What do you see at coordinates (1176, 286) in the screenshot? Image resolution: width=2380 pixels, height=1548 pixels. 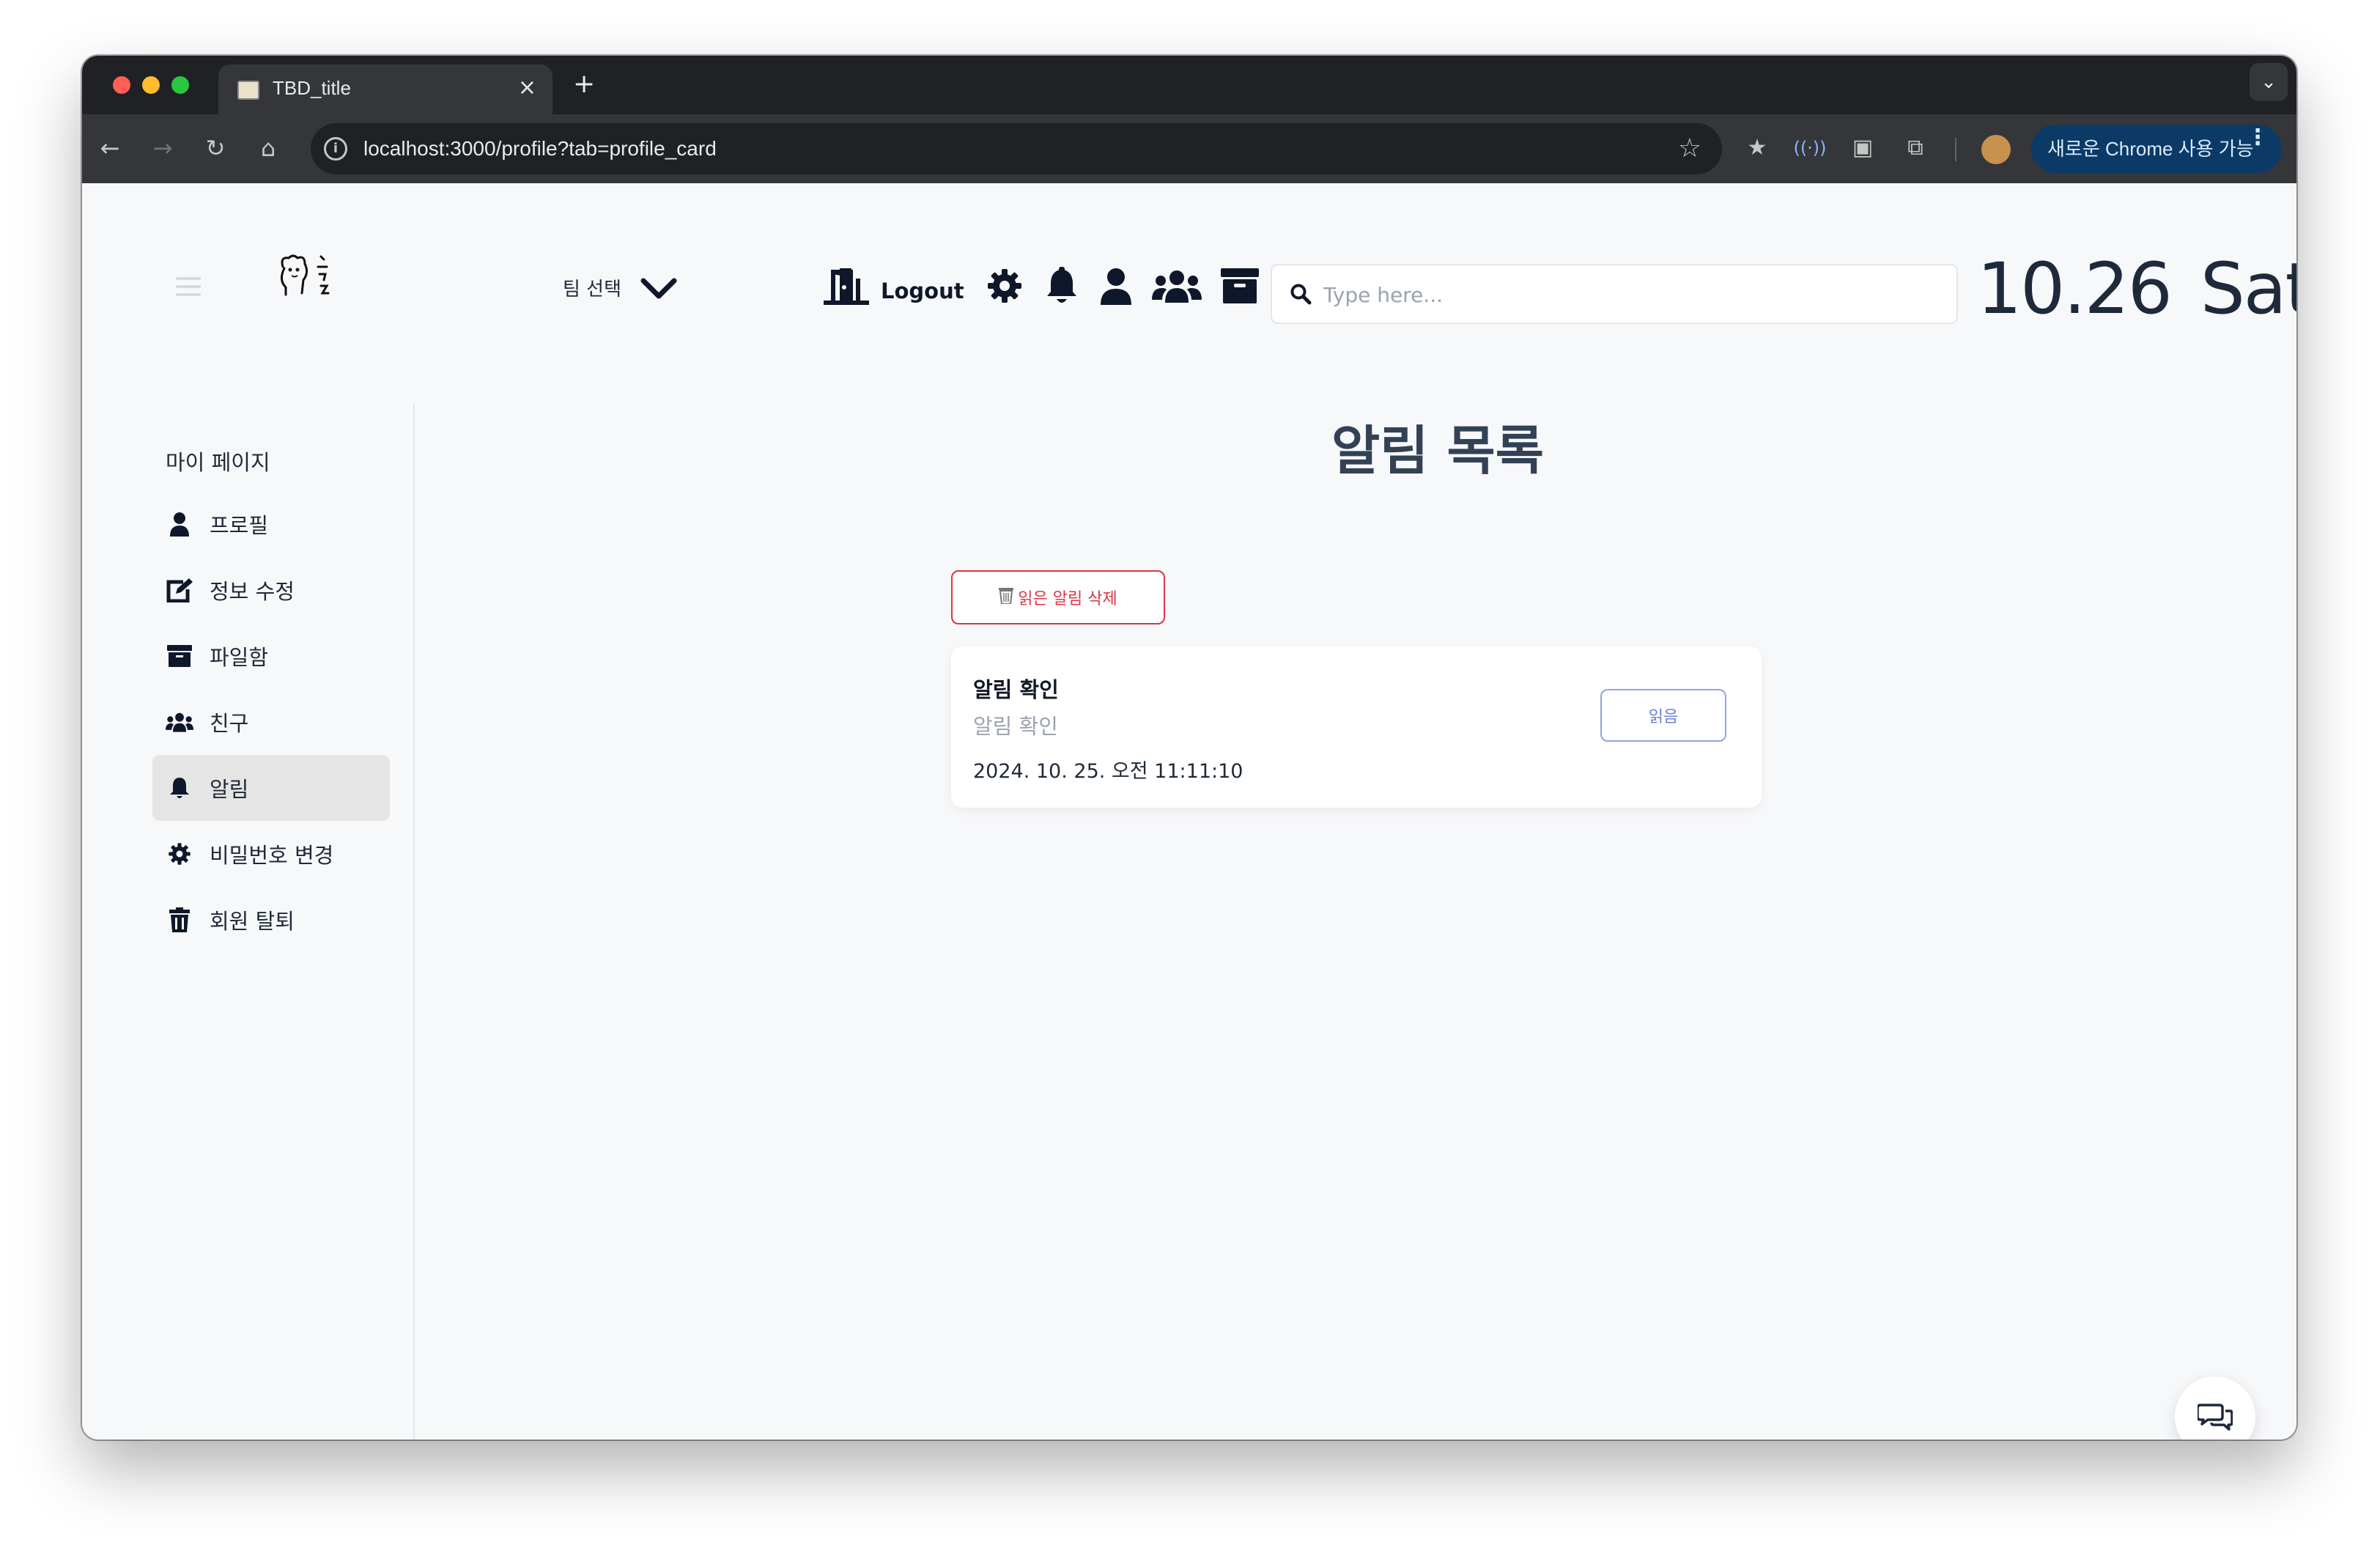 I see `users-group-icon` at bounding box center [1176, 286].